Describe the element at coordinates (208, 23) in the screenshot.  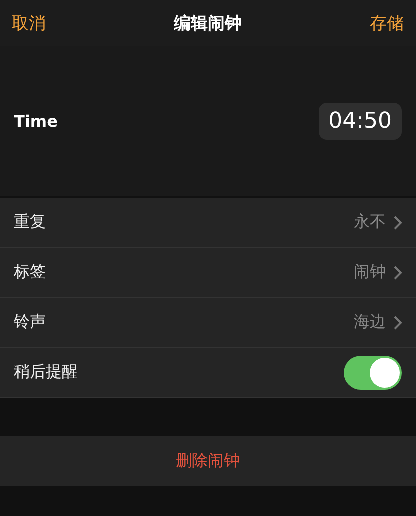
I see `screen-title: 编辑闹钟` at that location.